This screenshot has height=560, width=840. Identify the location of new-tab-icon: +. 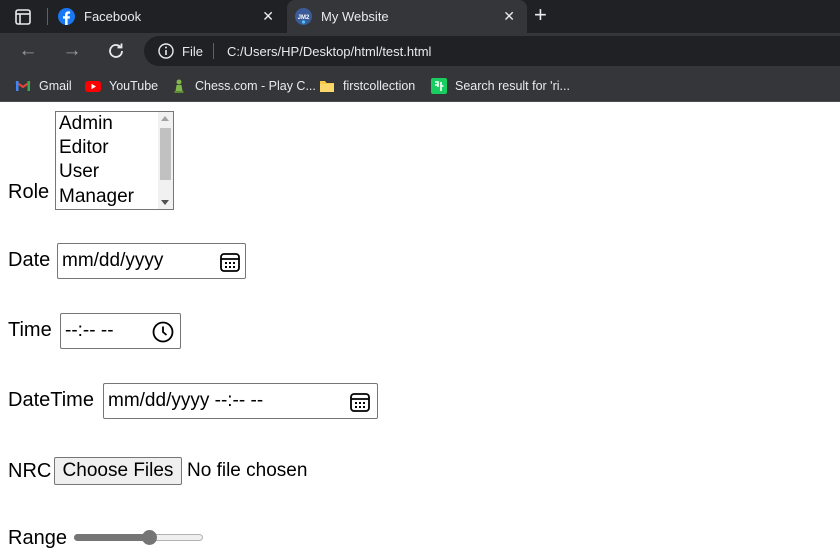
(544, 15).